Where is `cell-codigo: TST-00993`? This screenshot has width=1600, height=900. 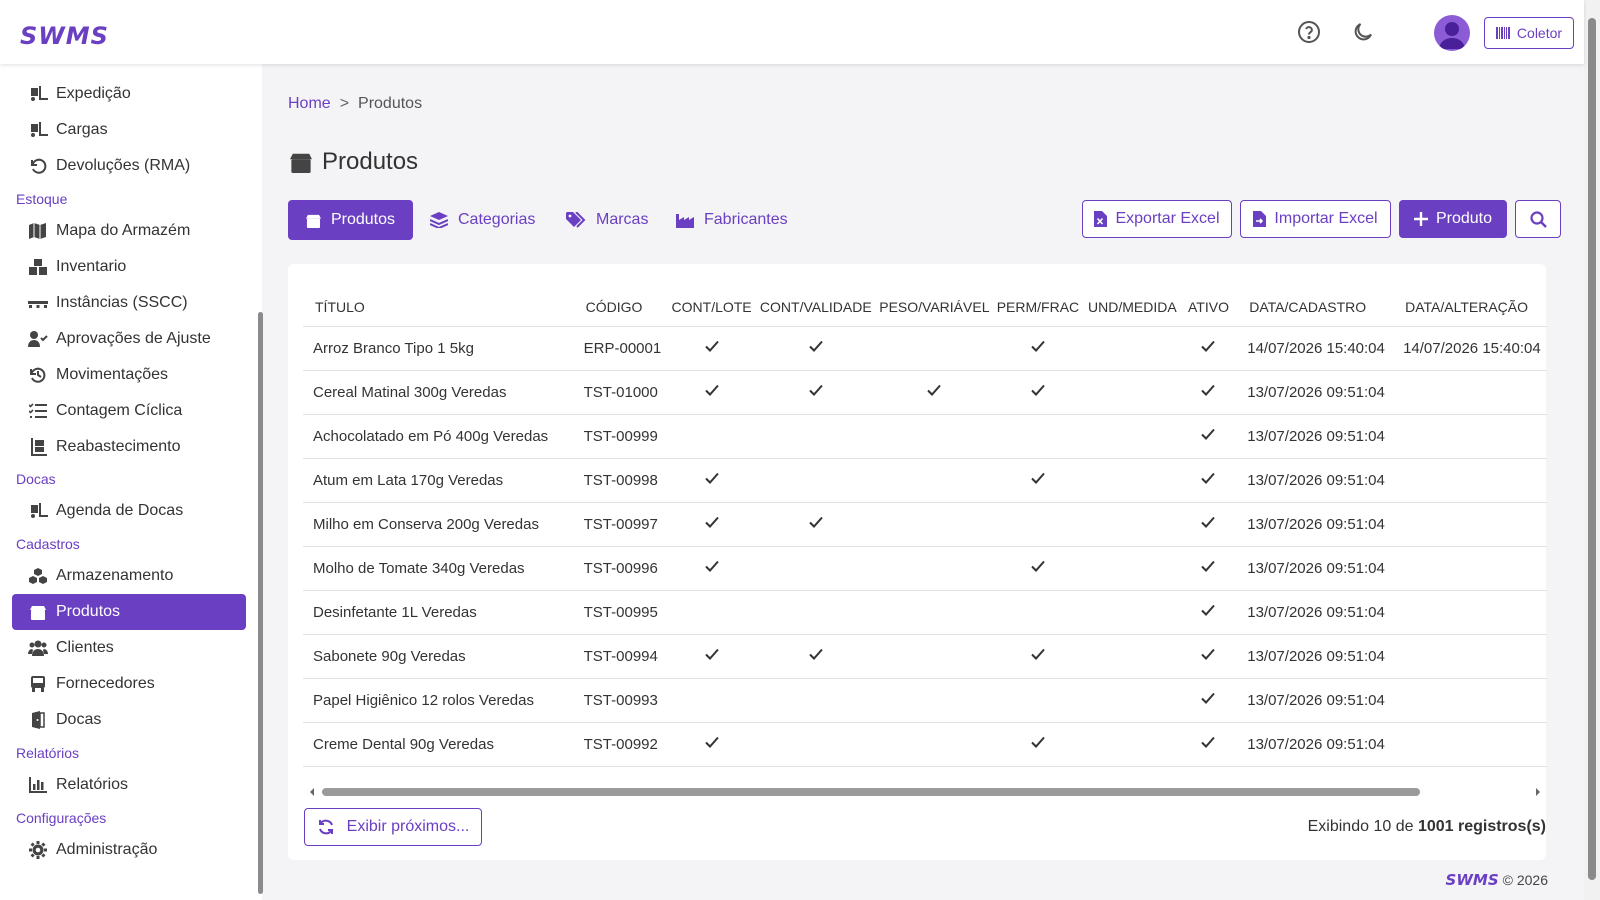 cell-codigo: TST-00993 is located at coordinates (620, 700).